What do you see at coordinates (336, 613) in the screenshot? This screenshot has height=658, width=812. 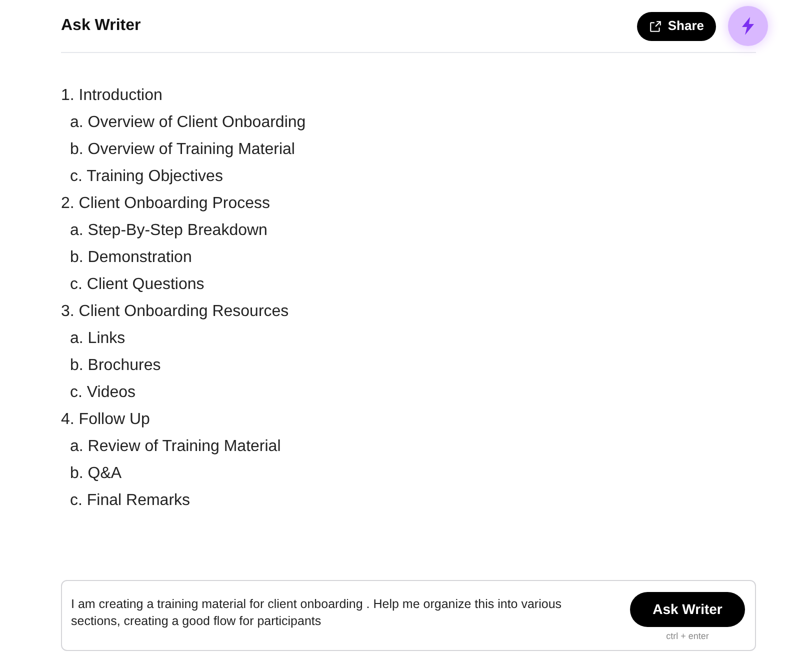 I see `prompt-field: I am creating a training material for client onboarding . Help me organize this into various sections, creating a good flow for participants` at bounding box center [336, 613].